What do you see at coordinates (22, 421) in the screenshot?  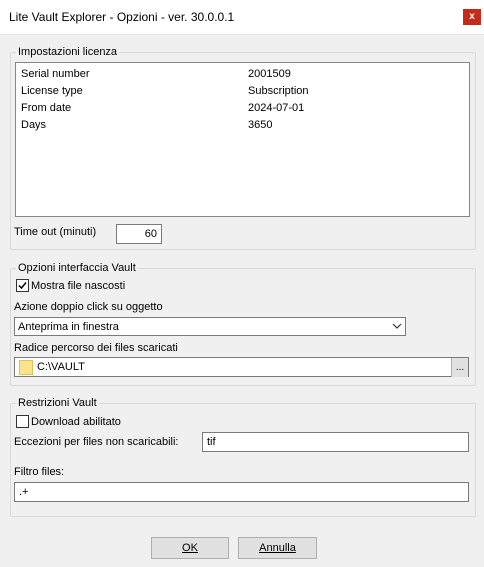 I see `download-enabled-checkbox` at bounding box center [22, 421].